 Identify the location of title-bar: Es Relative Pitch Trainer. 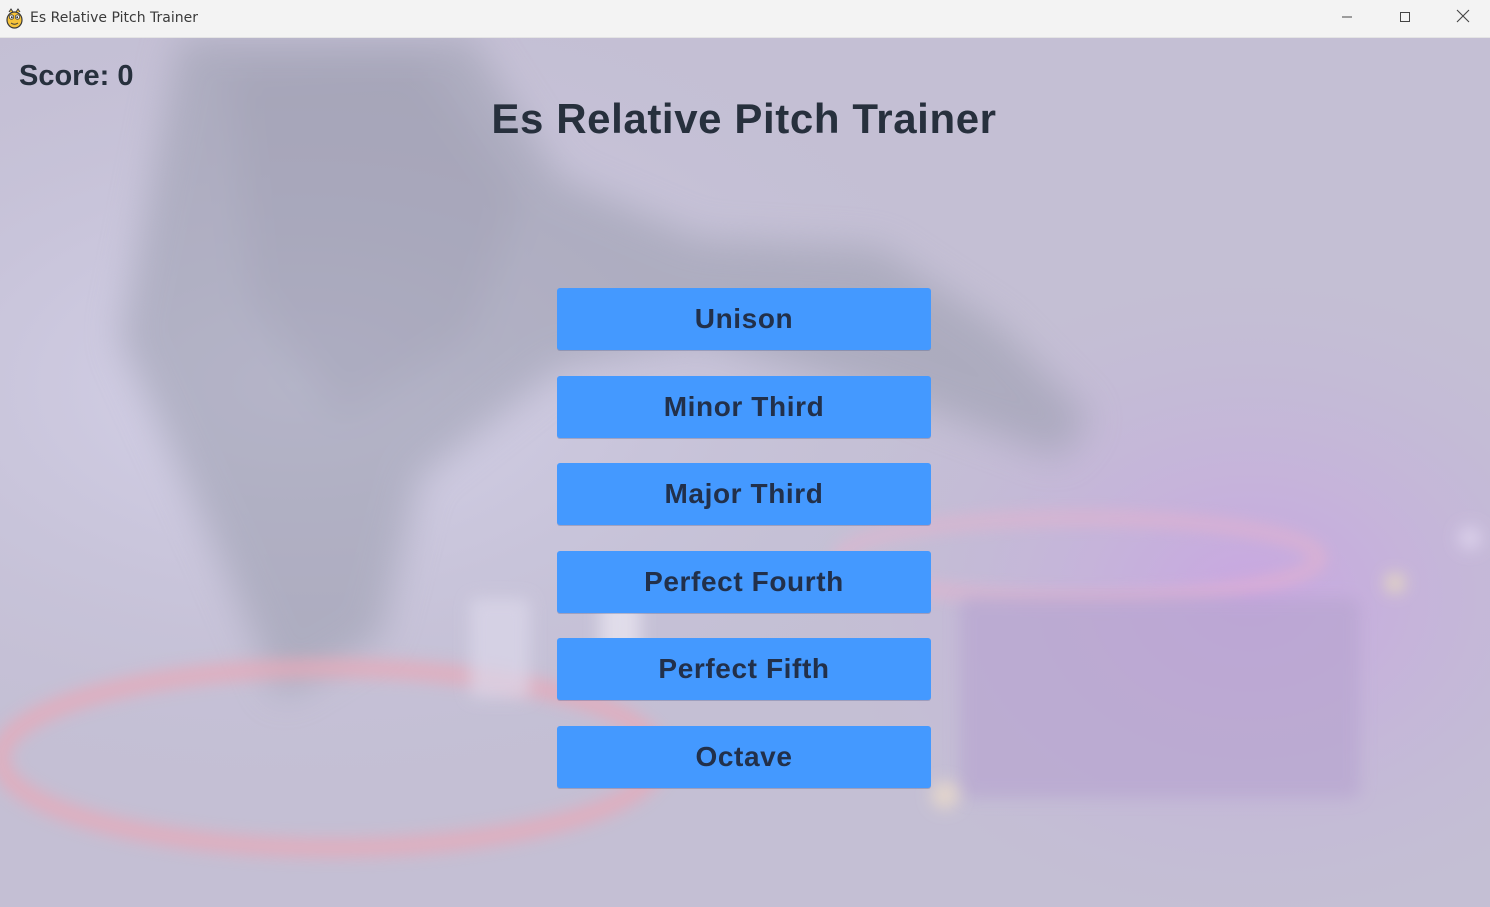
(745, 19).